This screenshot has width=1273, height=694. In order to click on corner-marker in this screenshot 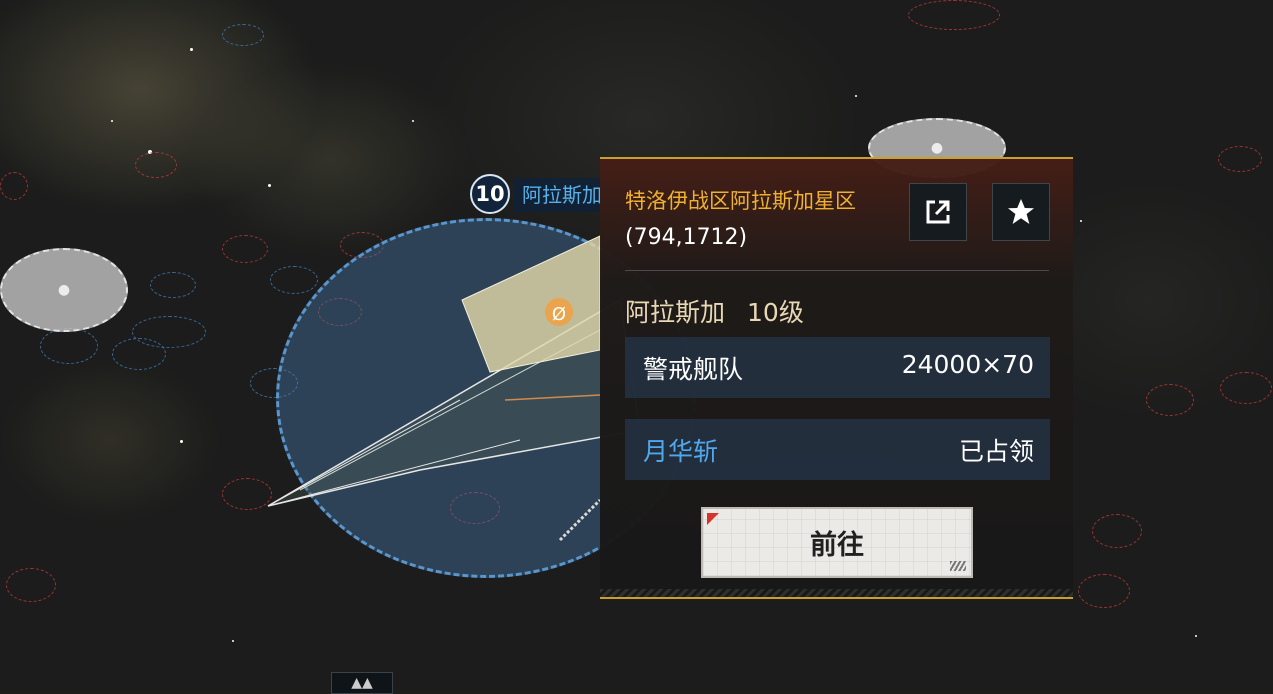, I will do `click(713, 519)`.